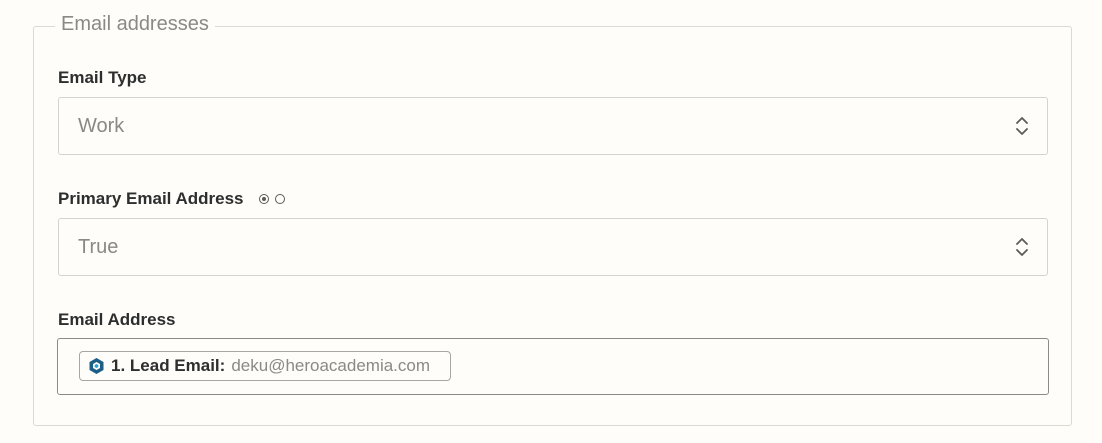  I want to click on primary-email-label: Primary Email Address, so click(151, 198).